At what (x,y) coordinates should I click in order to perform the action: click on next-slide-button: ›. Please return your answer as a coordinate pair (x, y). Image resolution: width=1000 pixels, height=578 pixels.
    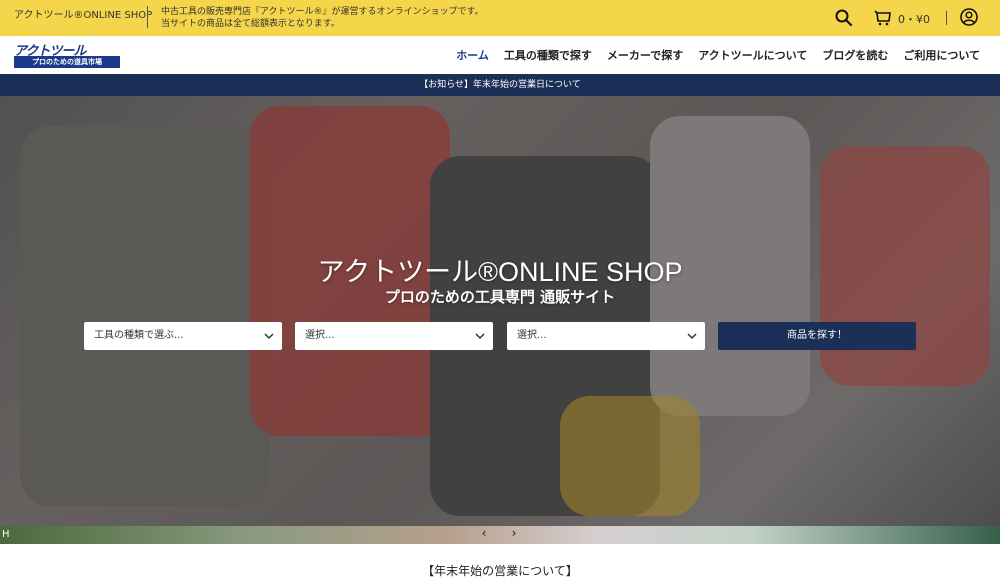
    Looking at the image, I should click on (514, 533).